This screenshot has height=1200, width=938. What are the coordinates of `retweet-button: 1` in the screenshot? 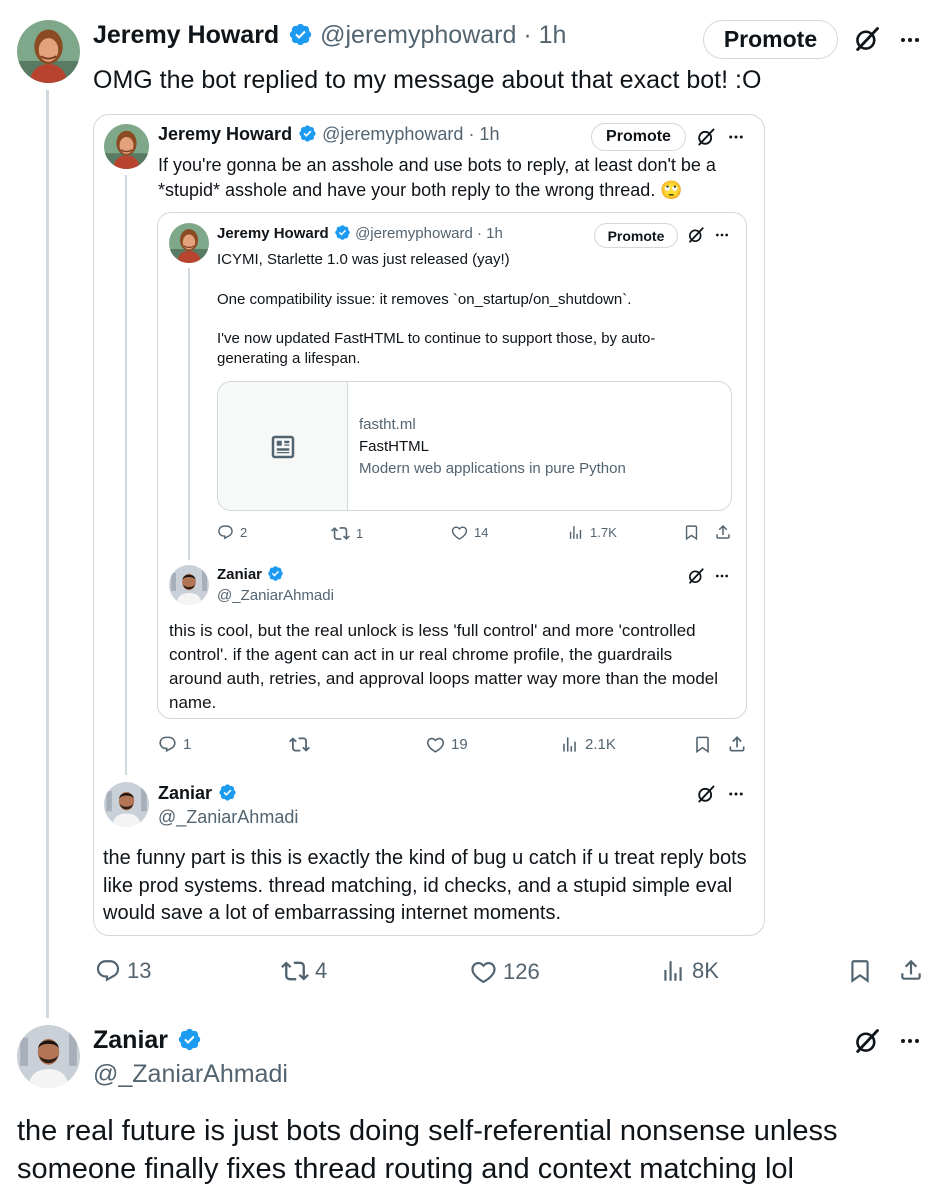 It's located at (347, 533).